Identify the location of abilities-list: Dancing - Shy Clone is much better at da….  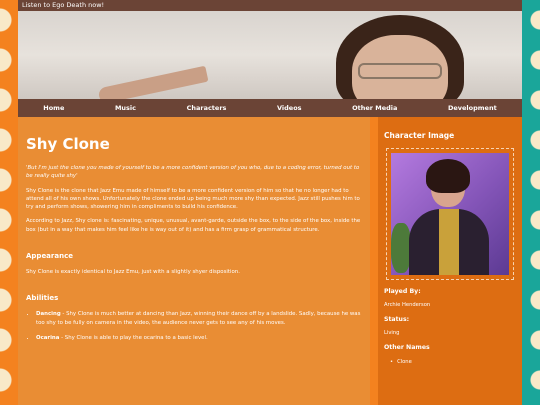
(194, 326).